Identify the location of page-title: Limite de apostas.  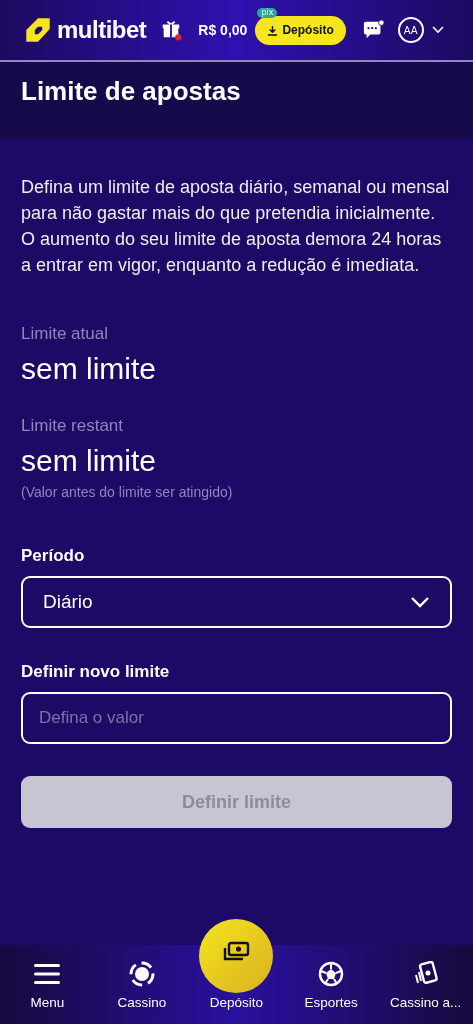
(131, 91).